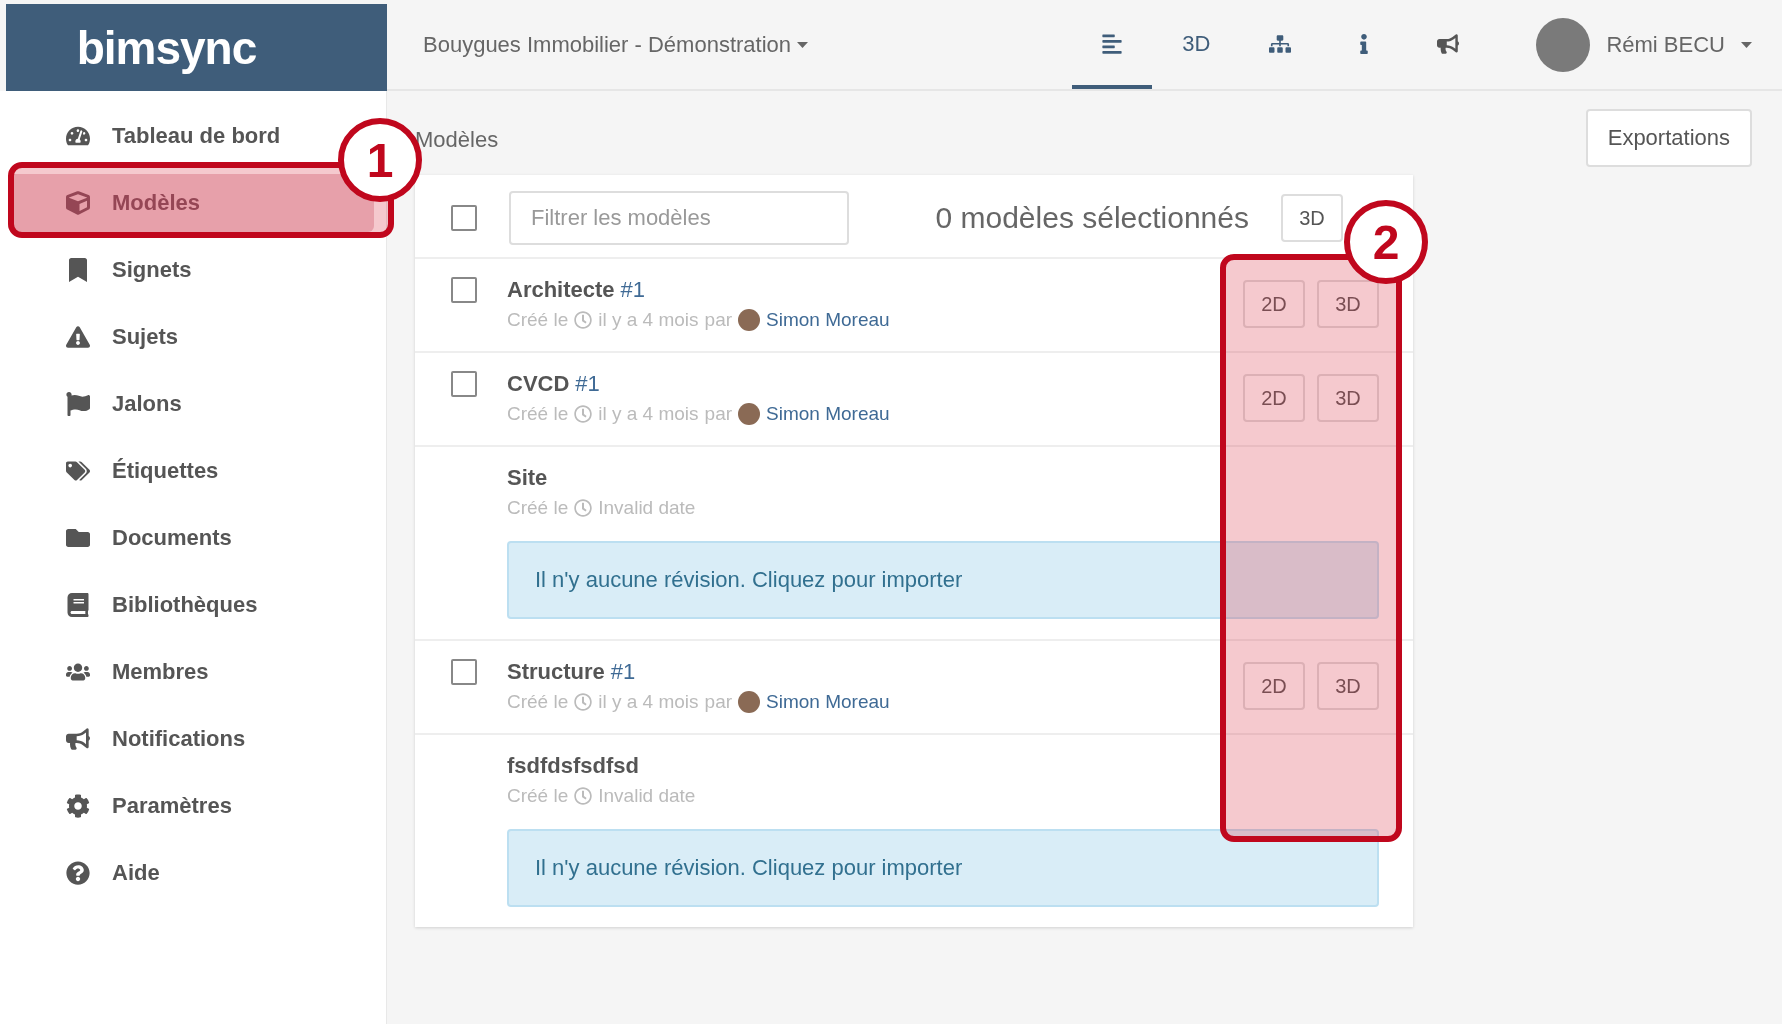 The image size is (1782, 1024). I want to click on exportations-button: Exportations, so click(1668, 138).